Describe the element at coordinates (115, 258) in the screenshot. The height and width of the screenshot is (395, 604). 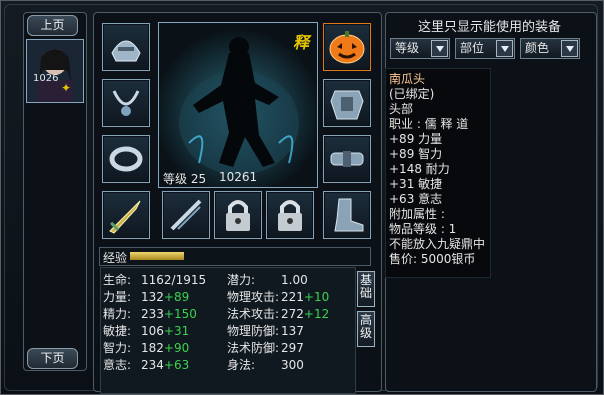
I see `exp-label: 经验` at that location.